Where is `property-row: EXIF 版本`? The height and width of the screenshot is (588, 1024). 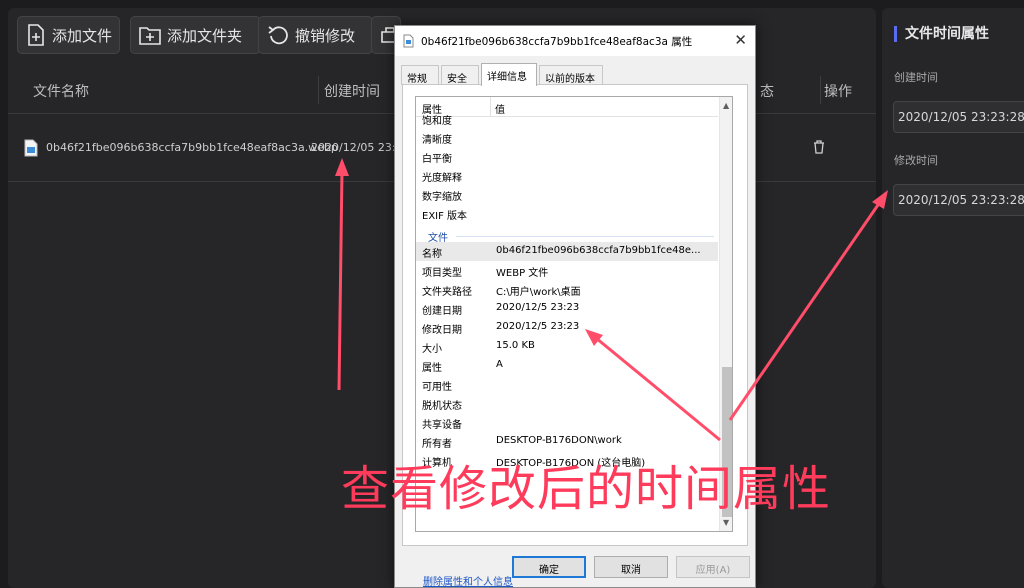
property-row: EXIF 版本 is located at coordinates (567, 213).